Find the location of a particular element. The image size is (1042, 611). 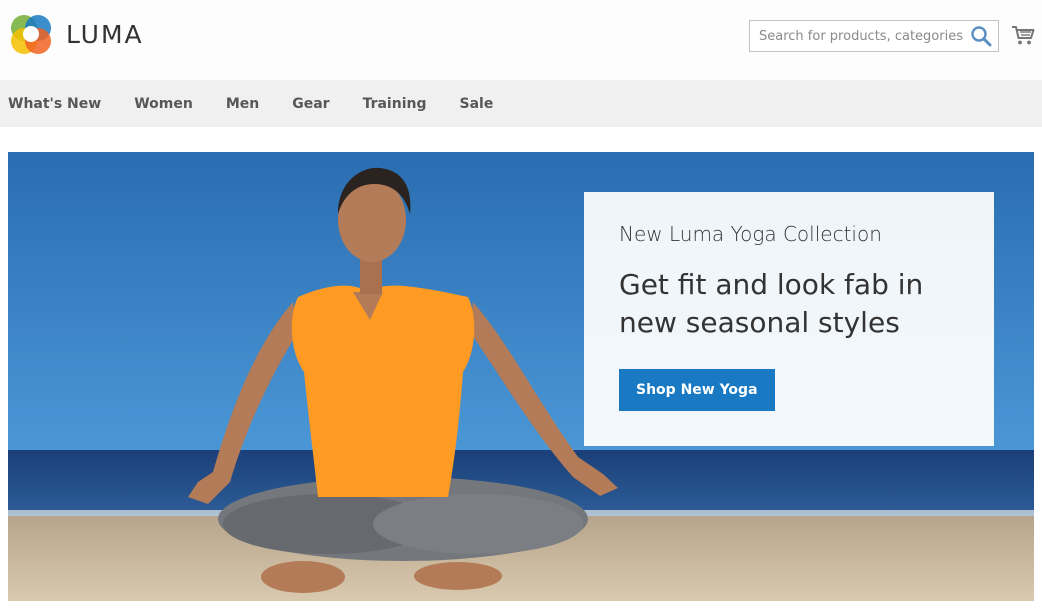

brand-name: LUMA is located at coordinates (105, 34).